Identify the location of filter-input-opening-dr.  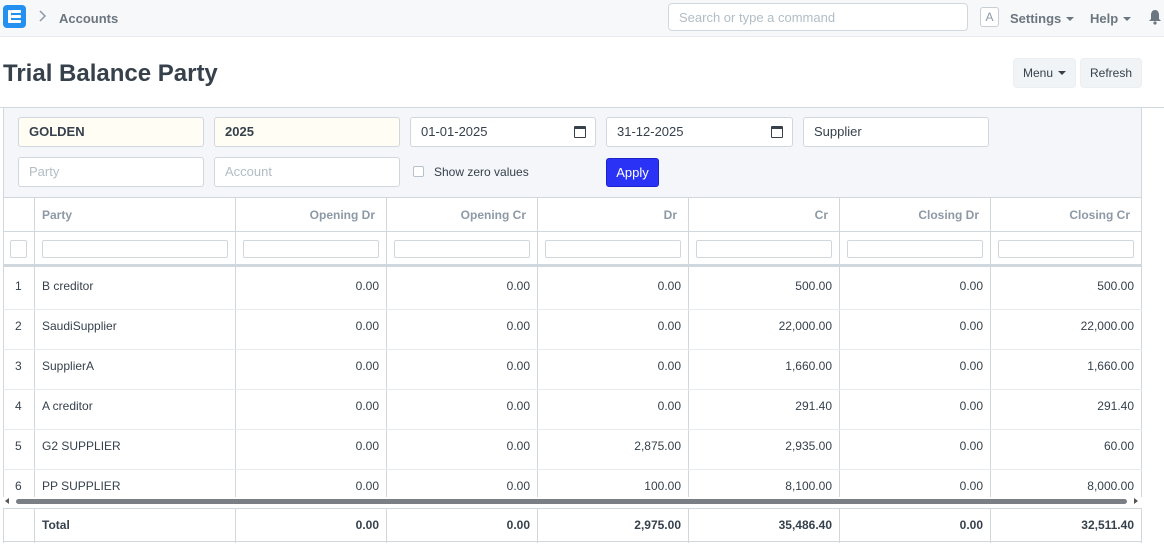
(311, 249).